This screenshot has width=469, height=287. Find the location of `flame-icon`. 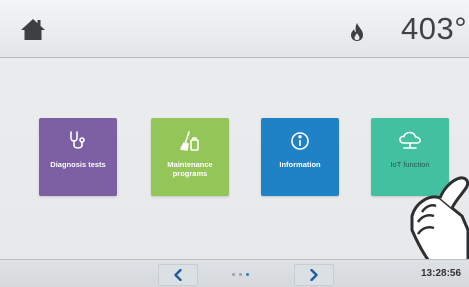

flame-icon is located at coordinates (357, 32).